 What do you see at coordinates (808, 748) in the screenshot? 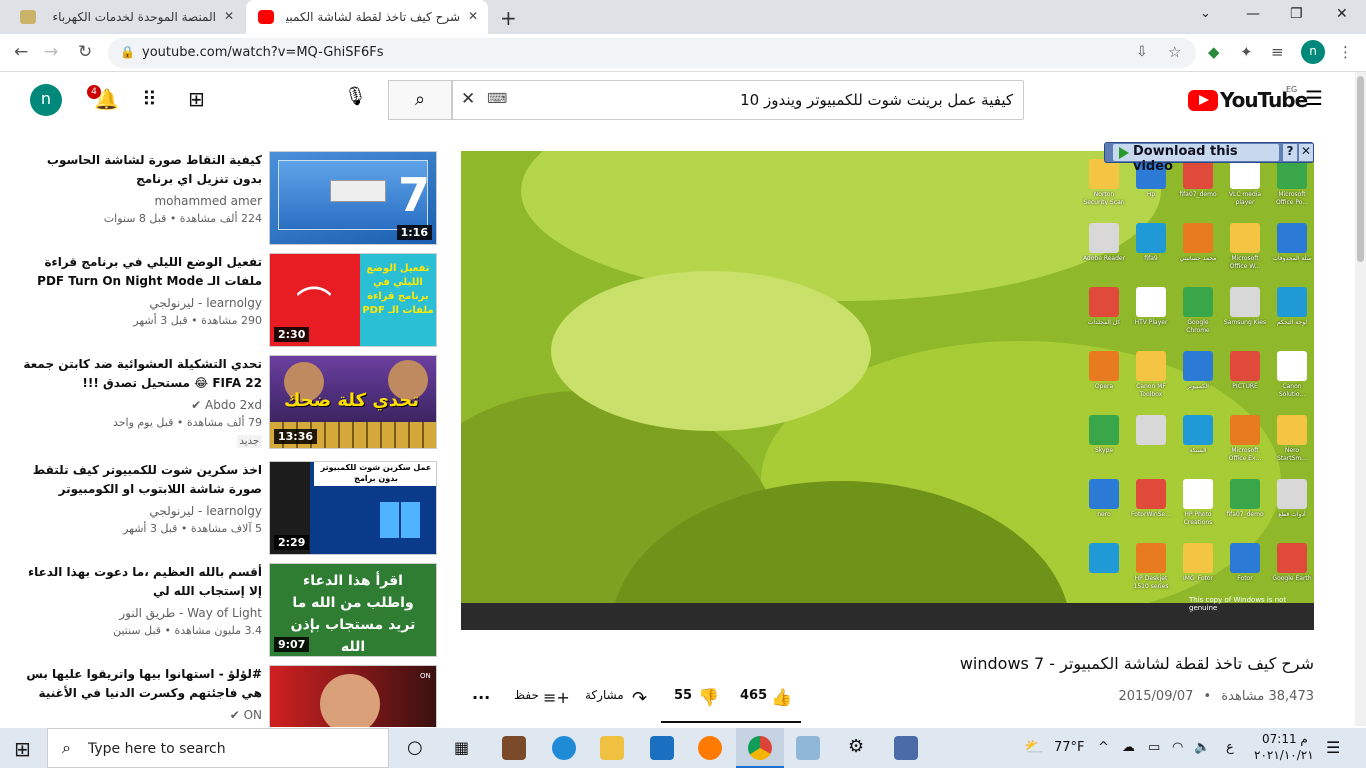
I see `app-icon` at bounding box center [808, 748].